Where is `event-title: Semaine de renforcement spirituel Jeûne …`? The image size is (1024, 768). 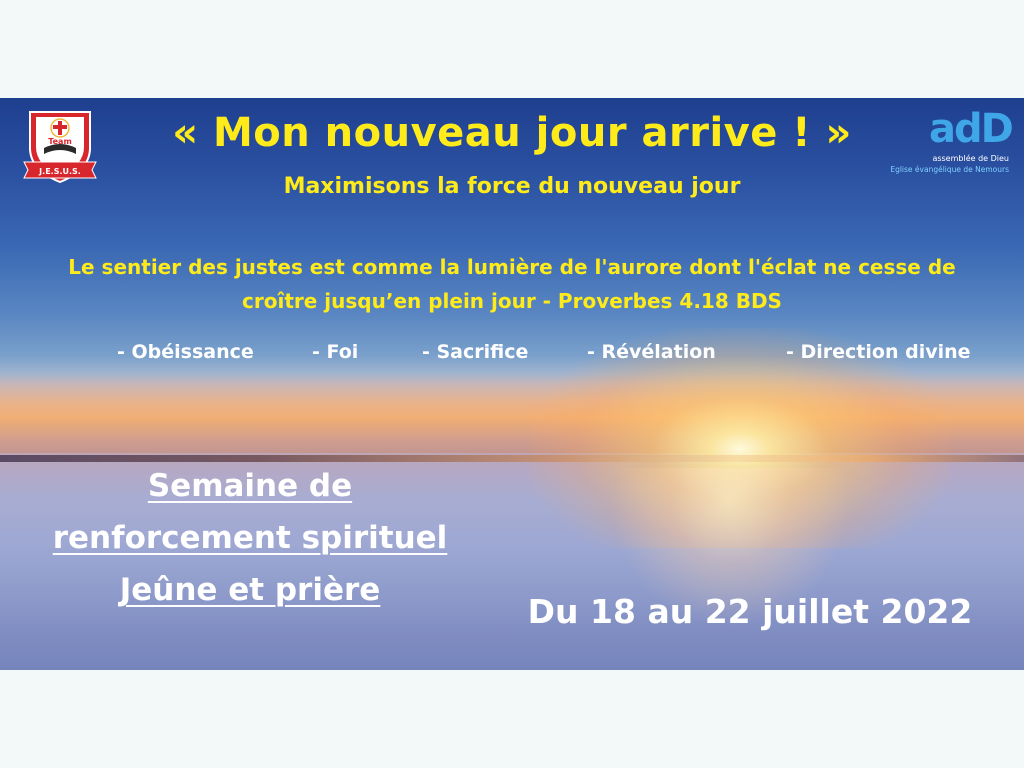
event-title: Semaine de renforcement spirituel Jeûne … is located at coordinates (250, 538).